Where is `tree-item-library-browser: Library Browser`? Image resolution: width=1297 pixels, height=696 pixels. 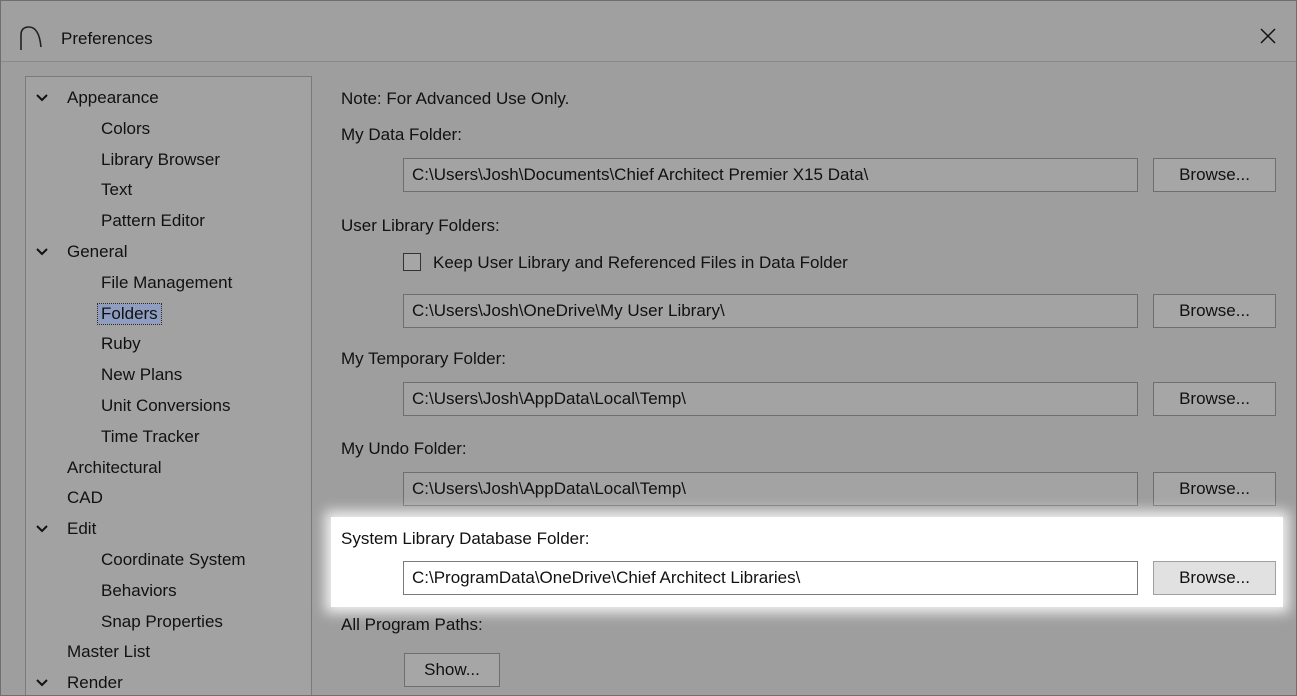 tree-item-library-browser: Library Browser is located at coordinates (160, 160).